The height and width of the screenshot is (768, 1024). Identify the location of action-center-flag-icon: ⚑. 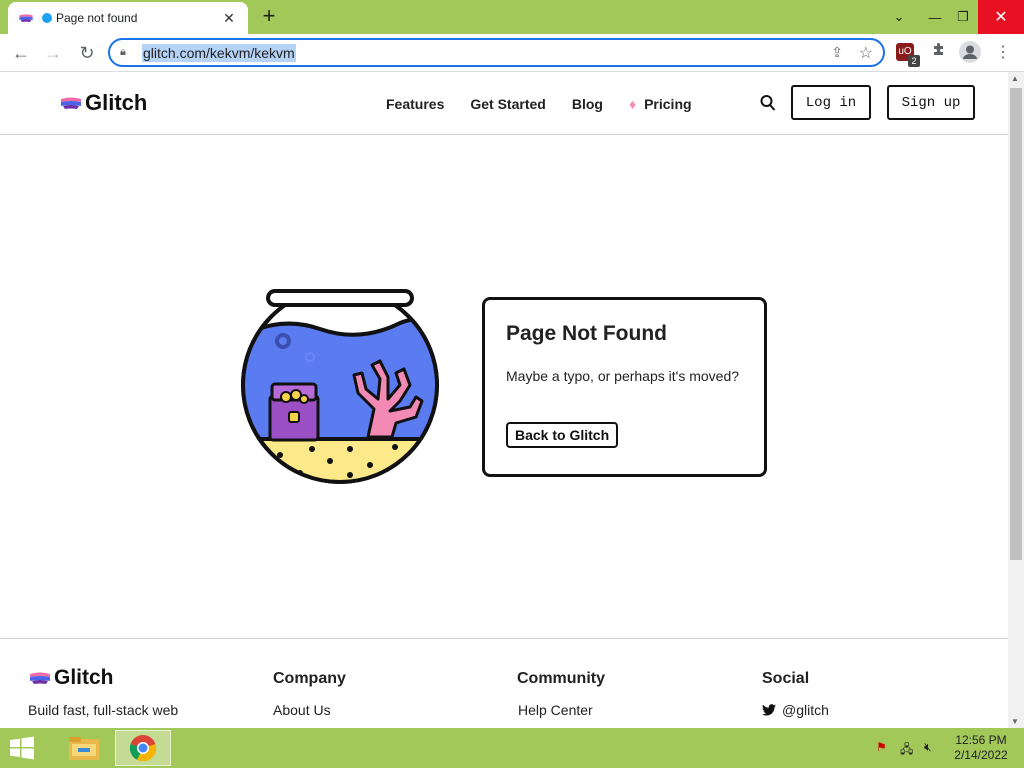
(881, 747).